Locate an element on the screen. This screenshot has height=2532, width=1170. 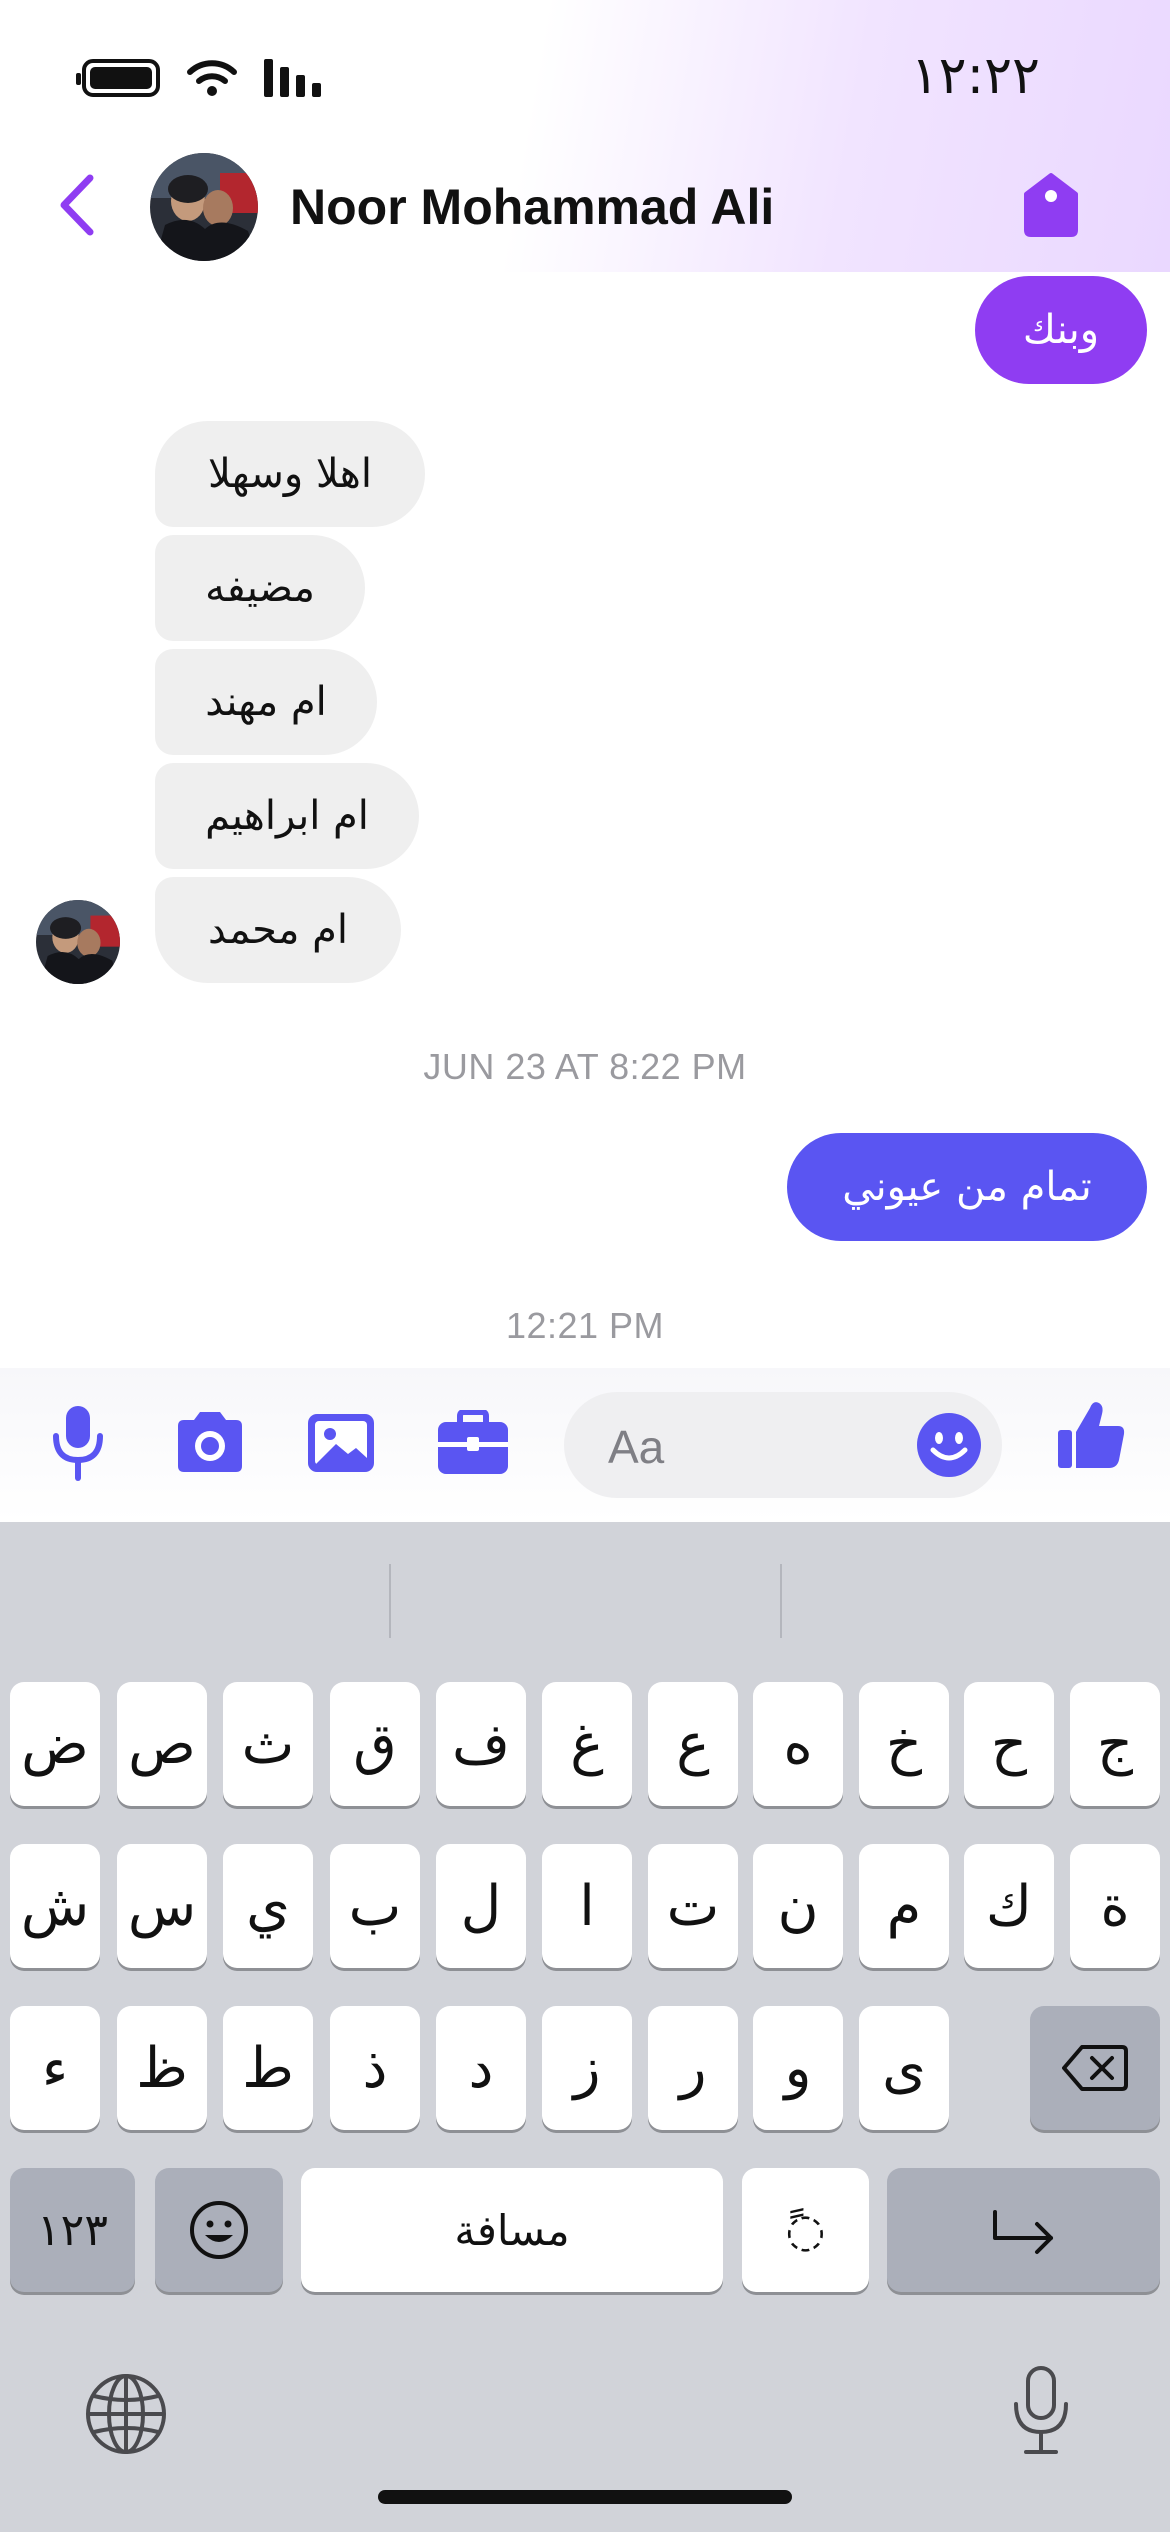
status-icons is located at coordinates (198, 78).